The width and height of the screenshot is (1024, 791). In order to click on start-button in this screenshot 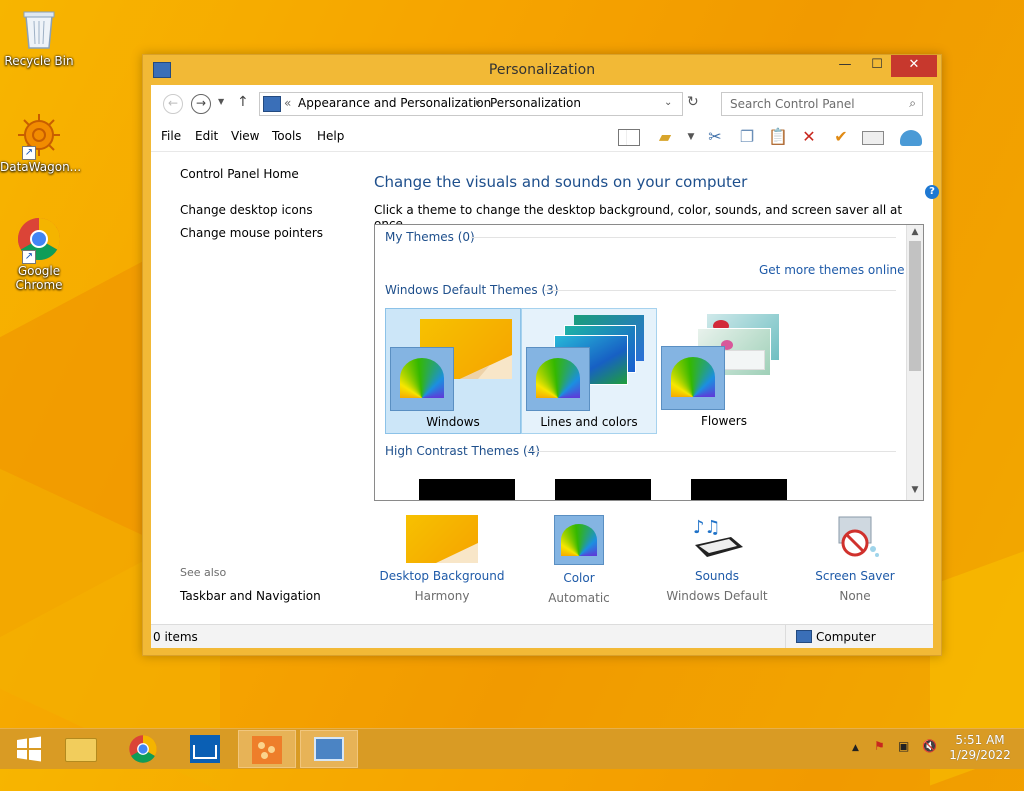, I will do `click(29, 749)`.